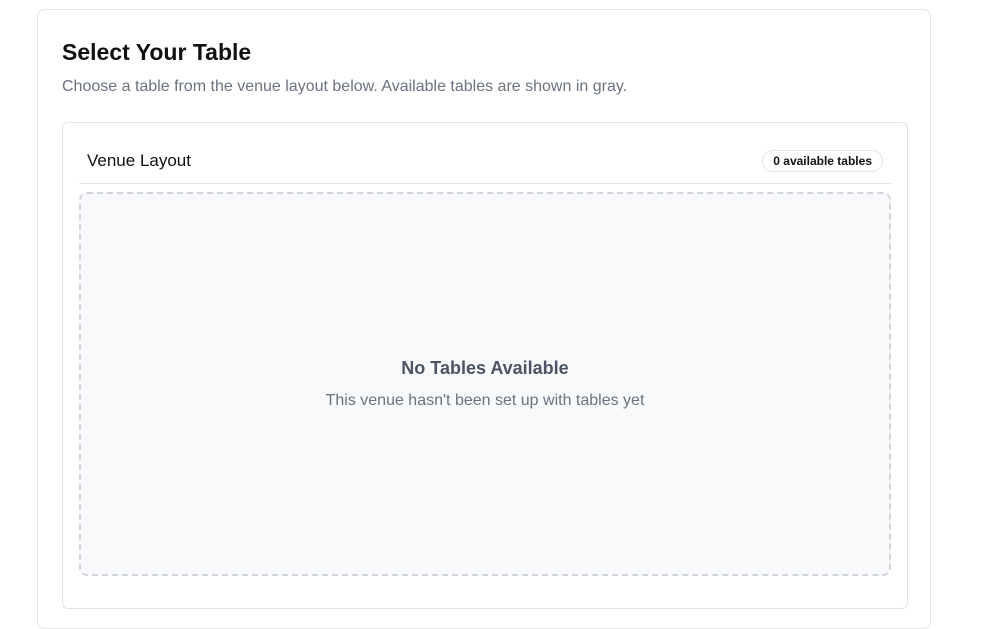 This screenshot has width=1005, height=629. What do you see at coordinates (157, 52) in the screenshot?
I see `page-title: Select Your Table` at bounding box center [157, 52].